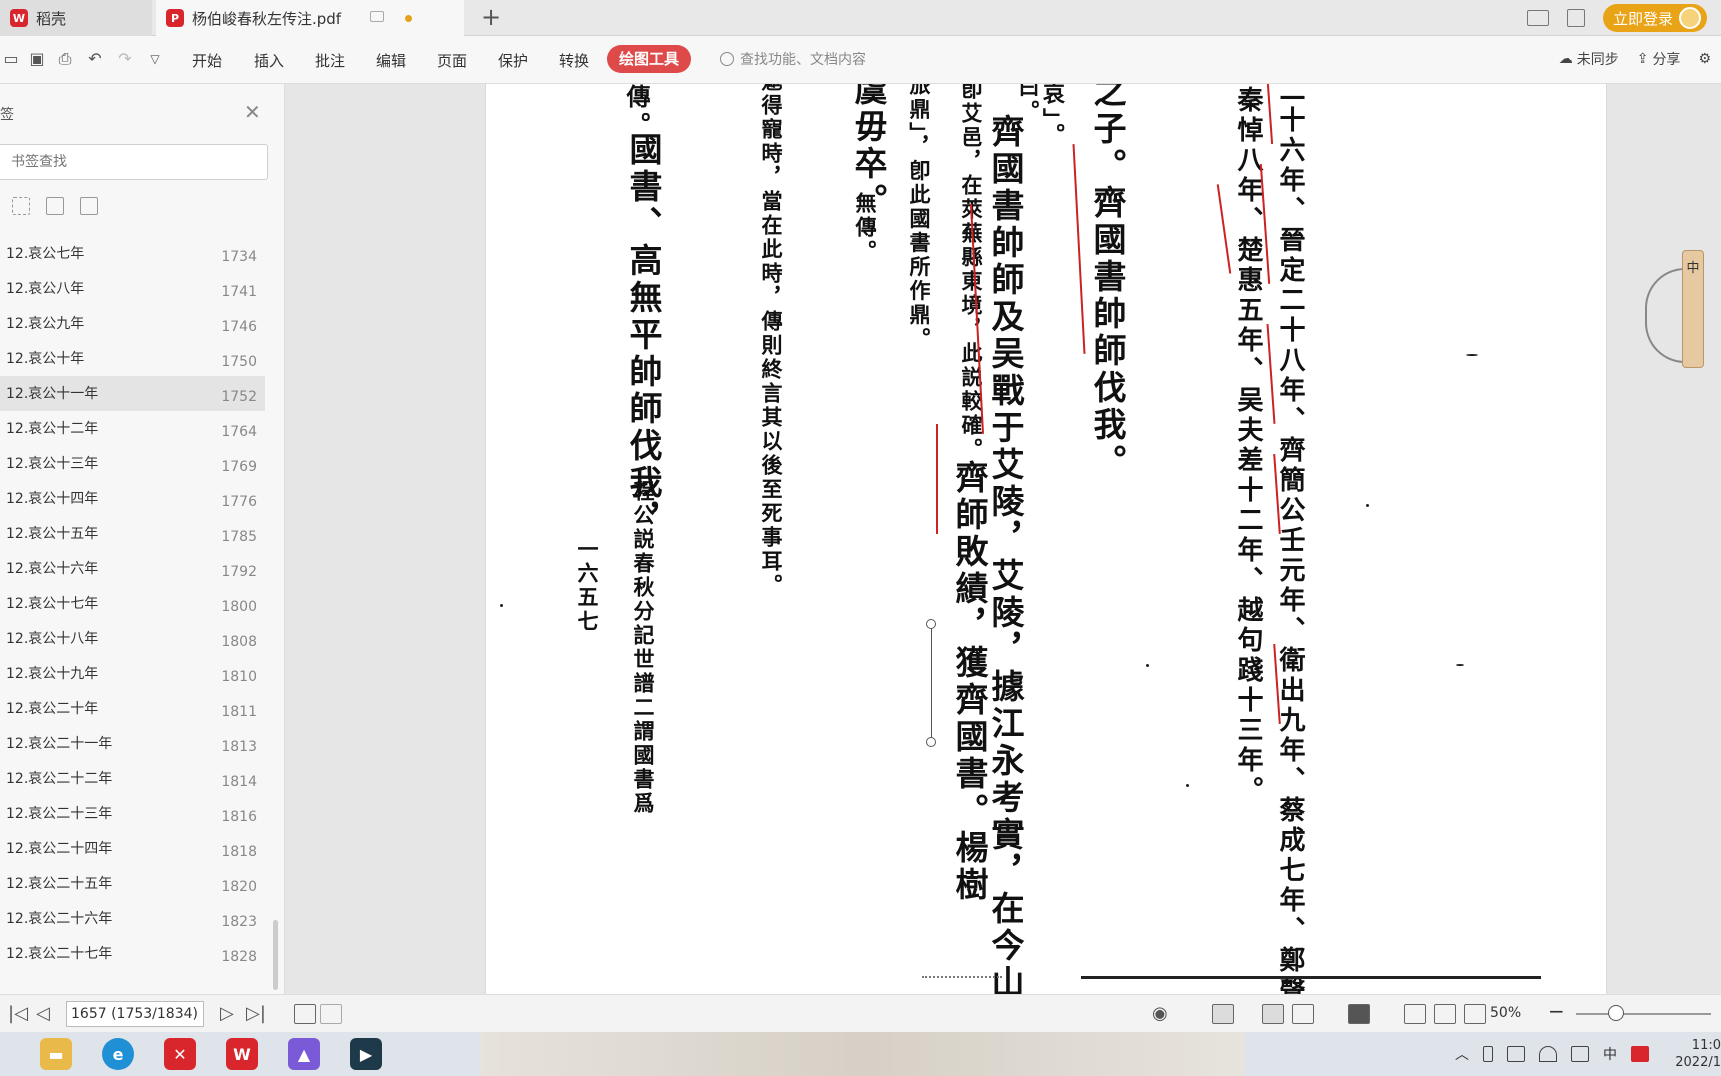  What do you see at coordinates (1488, 1054) in the screenshot?
I see `microphone-icon` at bounding box center [1488, 1054].